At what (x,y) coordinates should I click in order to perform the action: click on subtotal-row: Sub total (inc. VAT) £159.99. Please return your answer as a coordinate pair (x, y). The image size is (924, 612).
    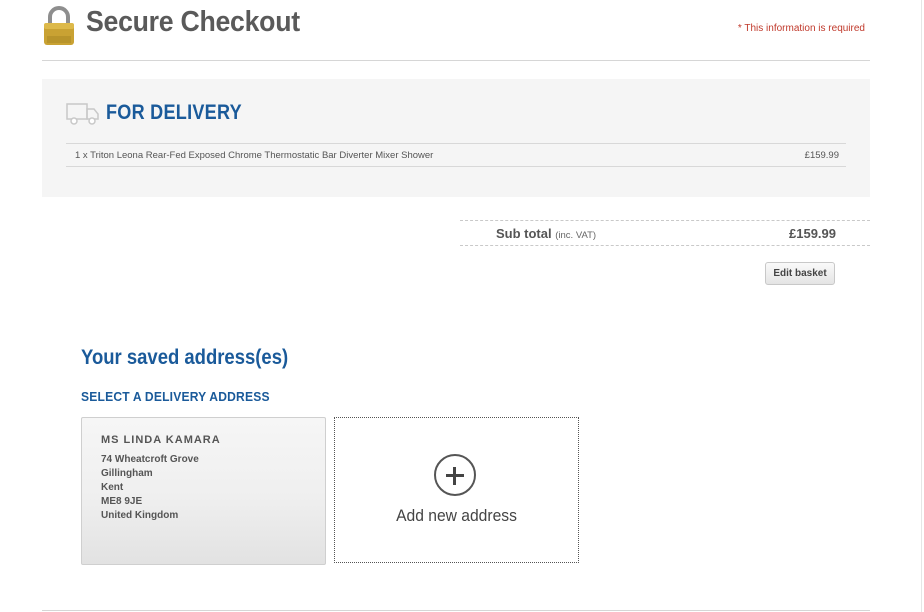
    Looking at the image, I should click on (665, 233).